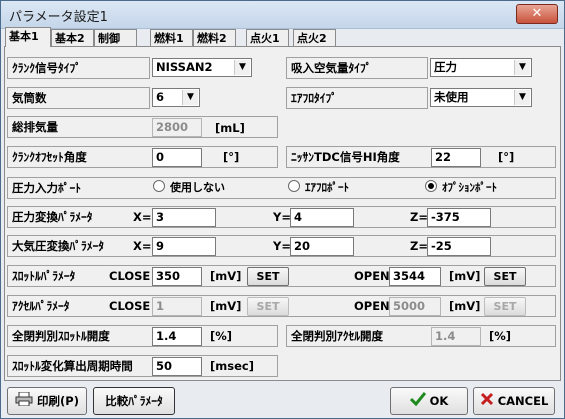 Image resolution: width=565 pixels, height=419 pixels. I want to click on throttle-closed-row: 全閉判別ｽﾛｯﾄﾙ開度, so click(142, 336).